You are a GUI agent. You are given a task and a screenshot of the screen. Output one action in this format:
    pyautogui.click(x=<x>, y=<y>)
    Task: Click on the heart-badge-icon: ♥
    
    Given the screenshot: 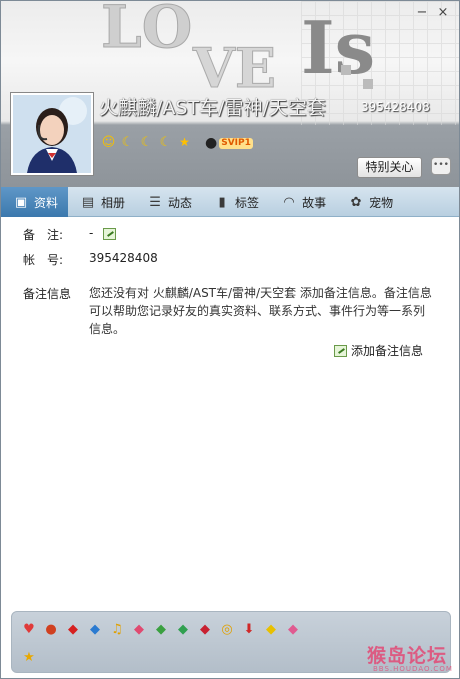 What is the action you would take?
    pyautogui.click(x=29, y=629)
    